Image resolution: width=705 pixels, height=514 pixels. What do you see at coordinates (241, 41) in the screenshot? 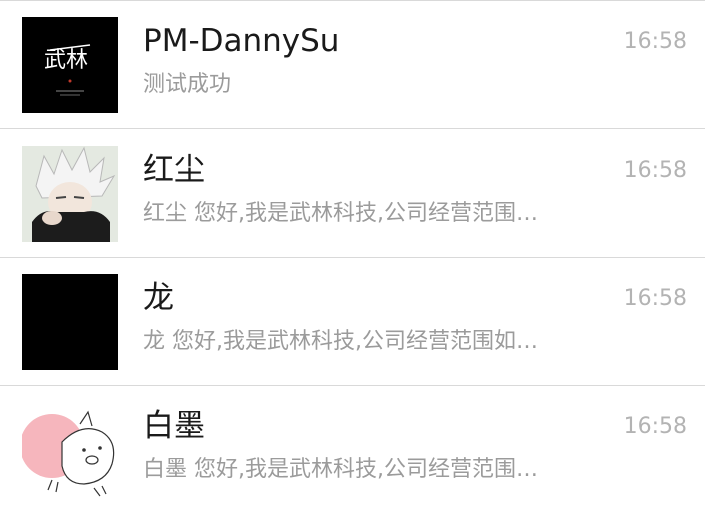
I see `chat-name: PM-DannySu` at bounding box center [241, 41].